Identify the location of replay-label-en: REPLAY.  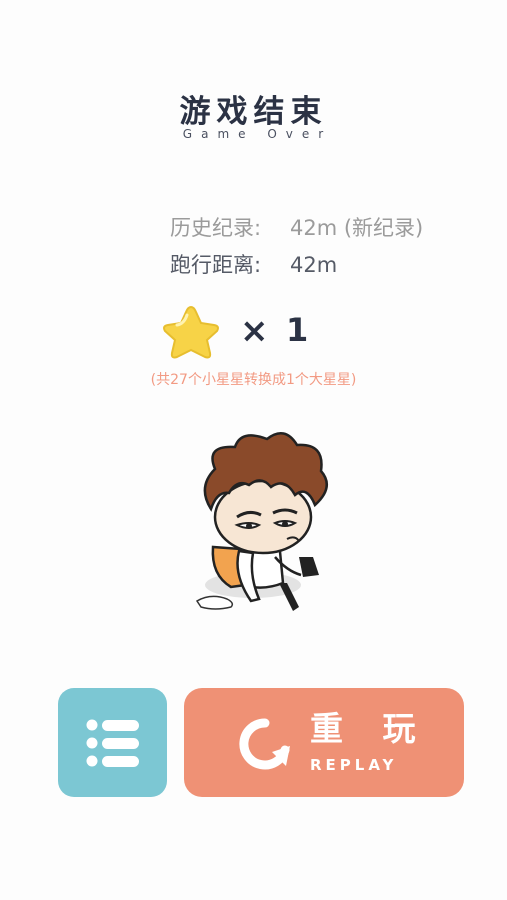
(354, 765).